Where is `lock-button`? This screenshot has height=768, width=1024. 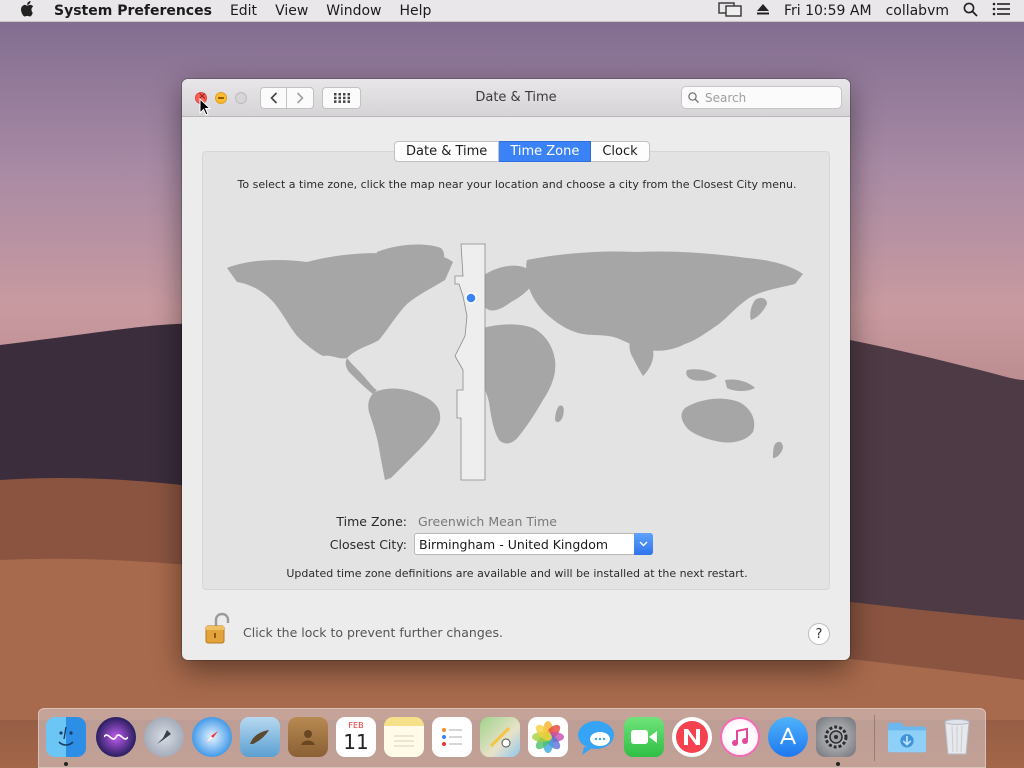
lock-button is located at coordinates (217, 629).